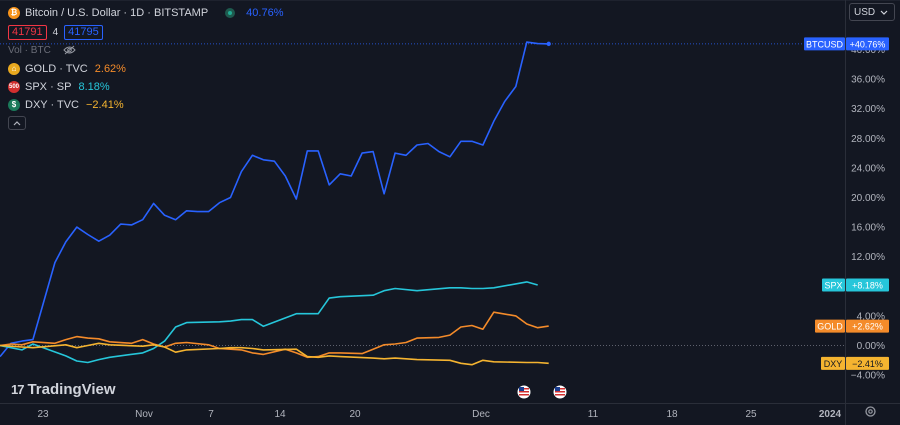 The width and height of the screenshot is (900, 425). What do you see at coordinates (145, 87) in the screenshot?
I see `legend-item-spx: 500 SPX · SP 8.18%` at bounding box center [145, 87].